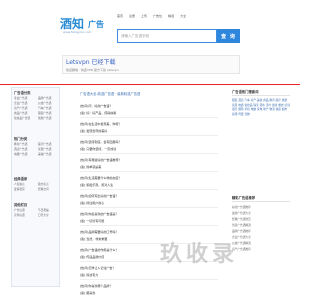 The height and width of the screenshot is (300, 320). Describe the element at coordinates (99, 232) in the screenshot. I see `question-link: [热评]品牌需要好的口号吗？` at that location.